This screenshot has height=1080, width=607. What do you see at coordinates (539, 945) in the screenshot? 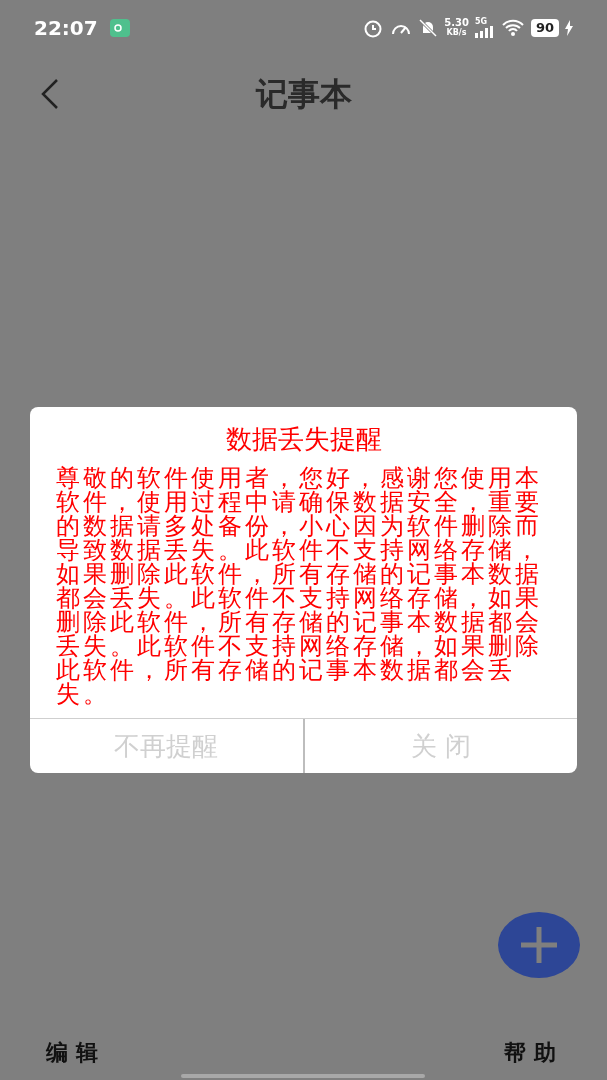
I see `add-button` at bounding box center [539, 945].